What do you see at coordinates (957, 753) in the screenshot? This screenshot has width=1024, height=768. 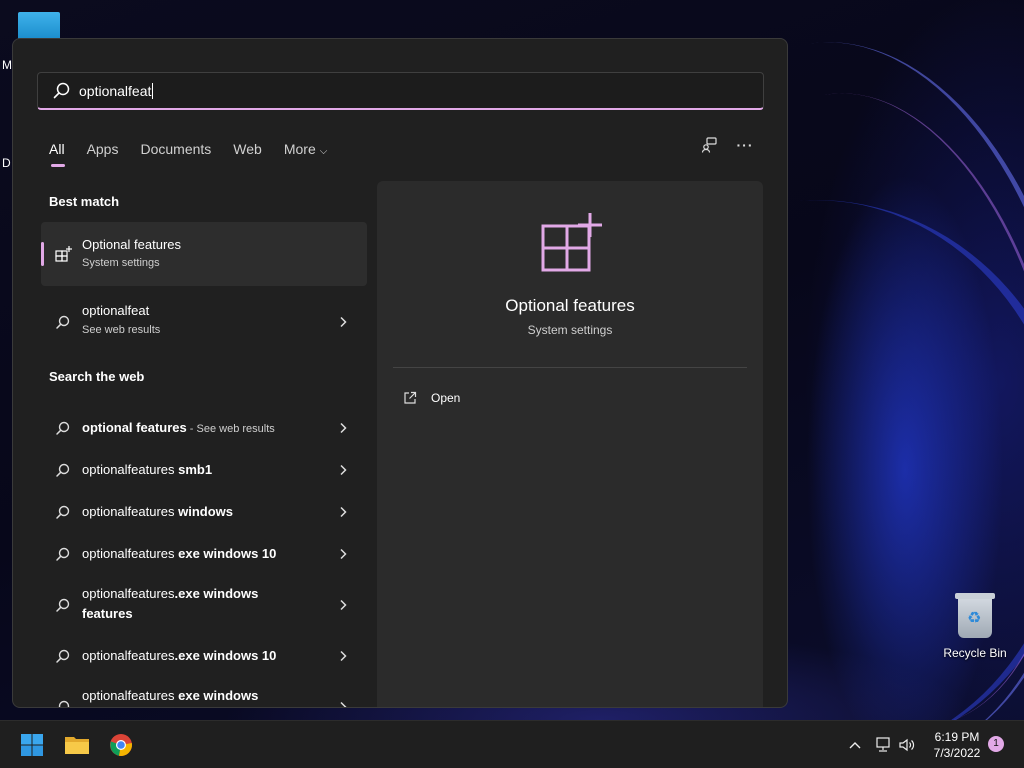 I see `clock-date: 7/3/2022` at bounding box center [957, 753].